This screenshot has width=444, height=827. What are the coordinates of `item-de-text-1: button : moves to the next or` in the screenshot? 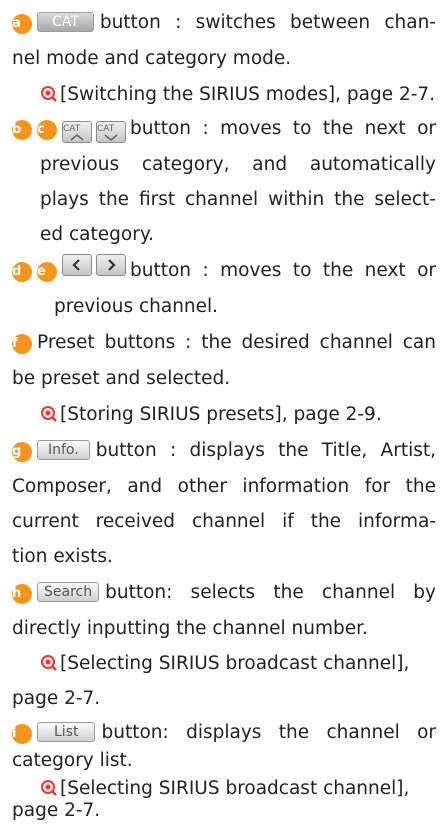 It's located at (283, 270).